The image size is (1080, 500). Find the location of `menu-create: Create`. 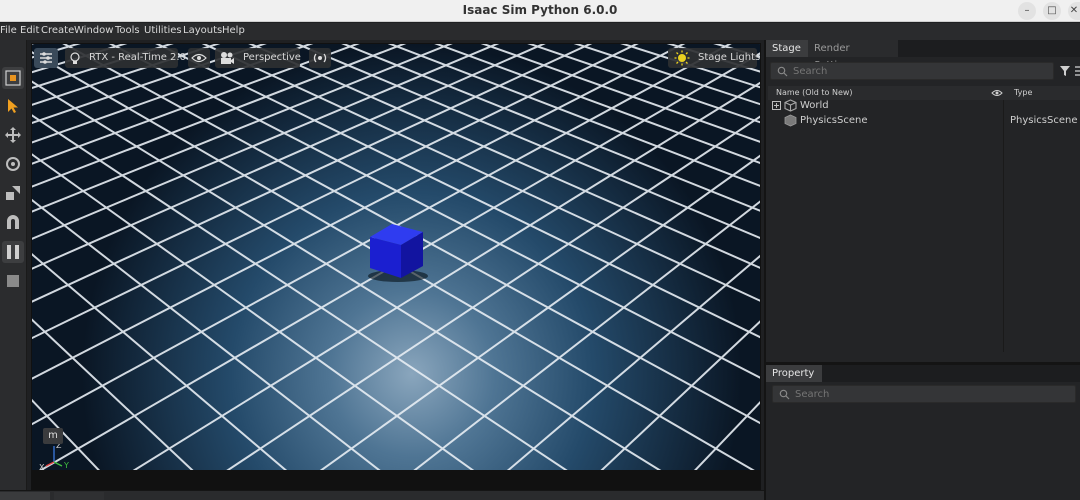

menu-create: Create is located at coordinates (57, 30).